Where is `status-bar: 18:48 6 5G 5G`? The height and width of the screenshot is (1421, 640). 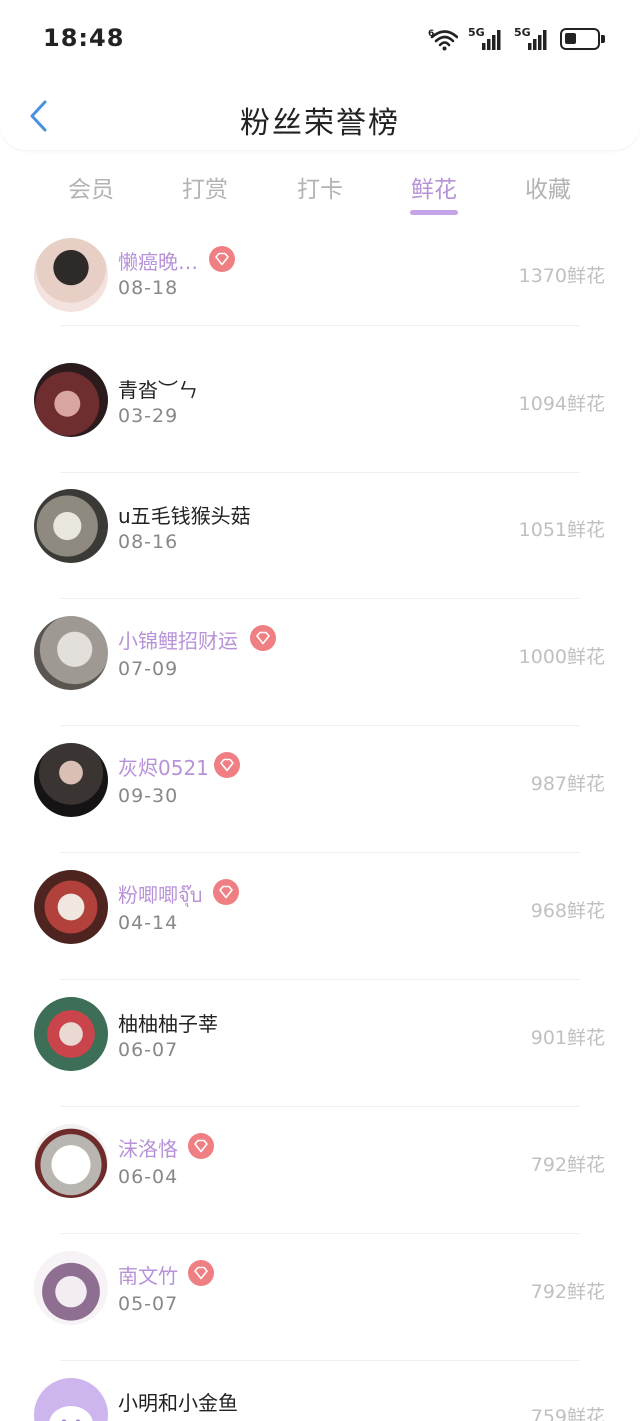
status-bar: 18:48 6 5G 5G is located at coordinates (320, 40).